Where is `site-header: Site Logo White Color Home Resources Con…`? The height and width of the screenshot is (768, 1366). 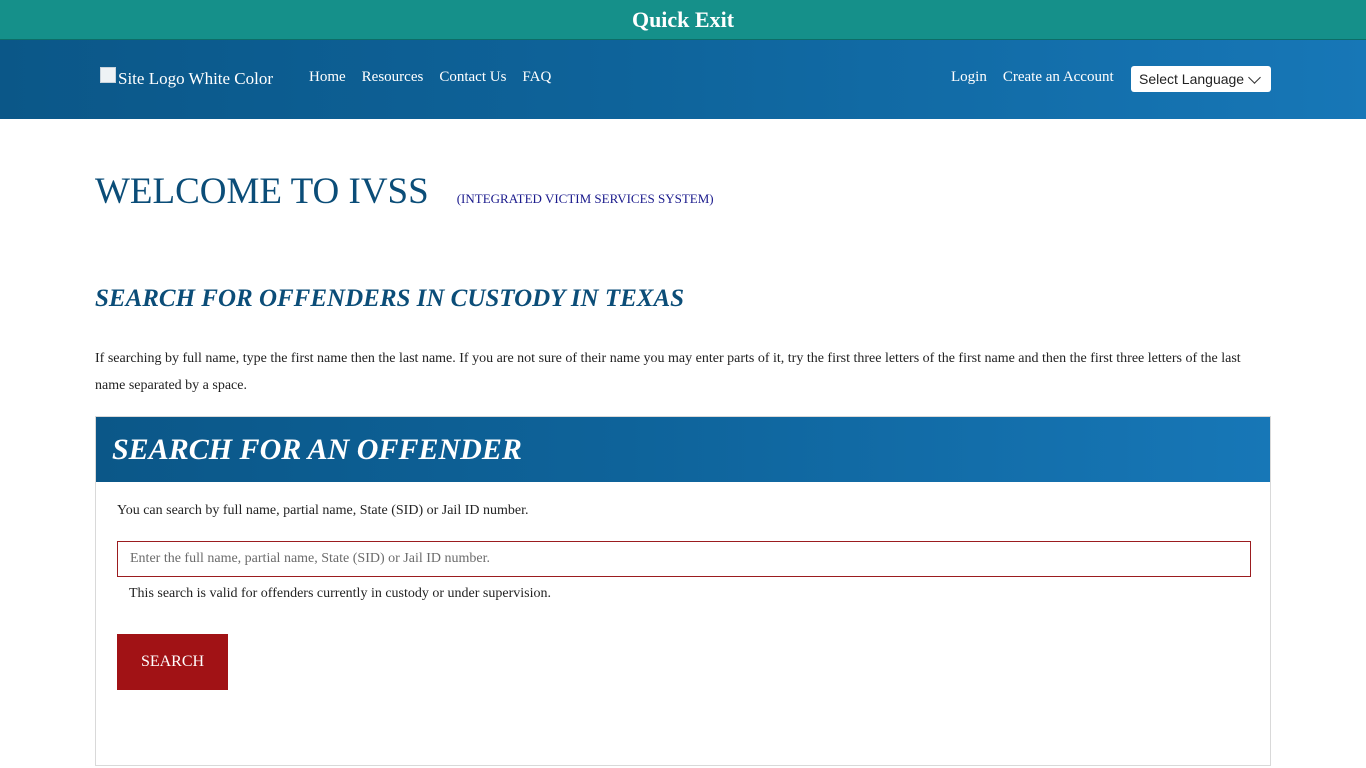
site-header: Site Logo White Color Home Resources Con… is located at coordinates (683, 79).